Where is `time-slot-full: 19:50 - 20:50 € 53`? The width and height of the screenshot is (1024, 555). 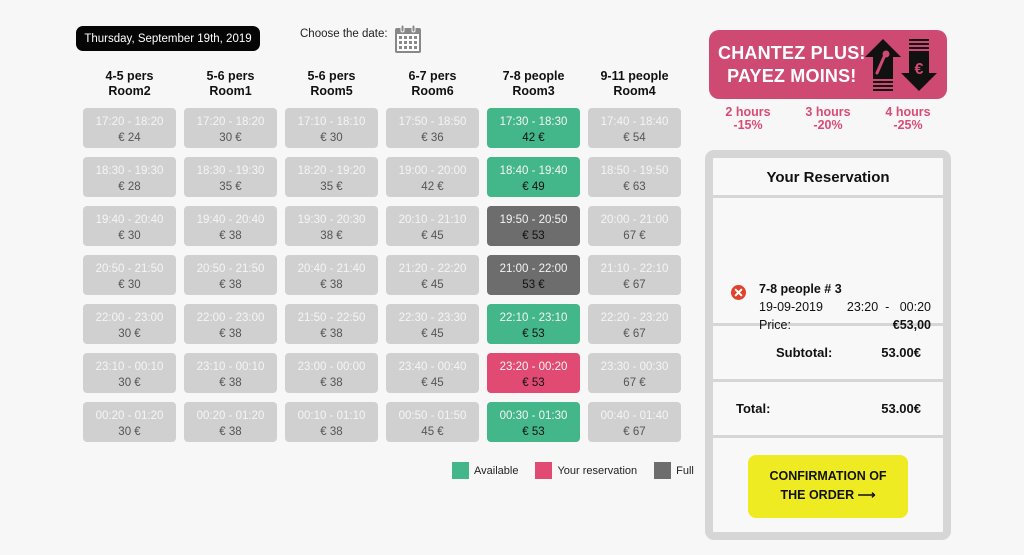 time-slot-full: 19:50 - 20:50 € 53 is located at coordinates (533, 226).